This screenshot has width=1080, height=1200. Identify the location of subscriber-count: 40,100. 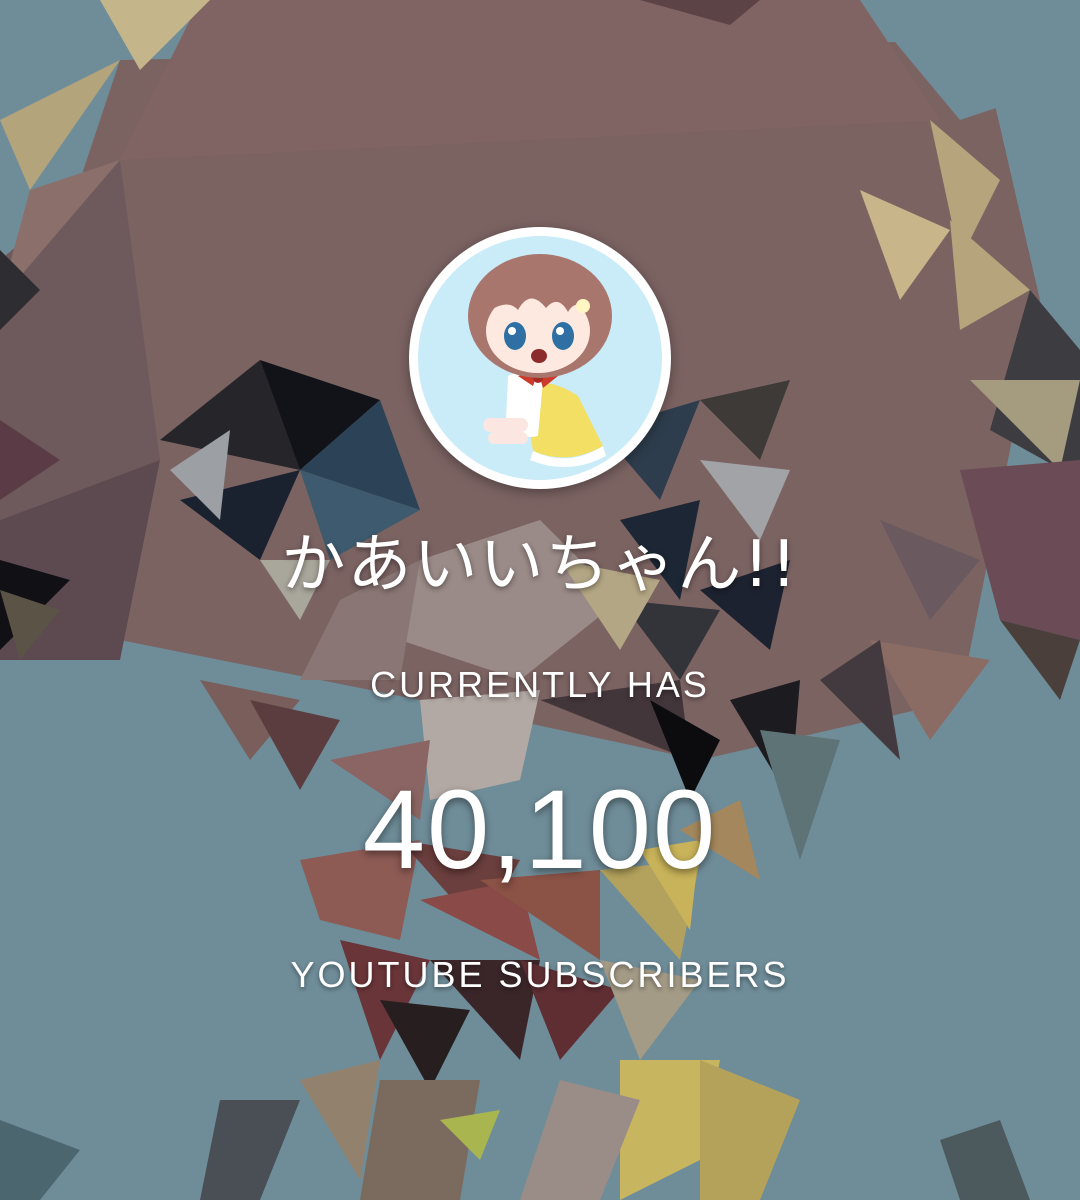
(540, 829).